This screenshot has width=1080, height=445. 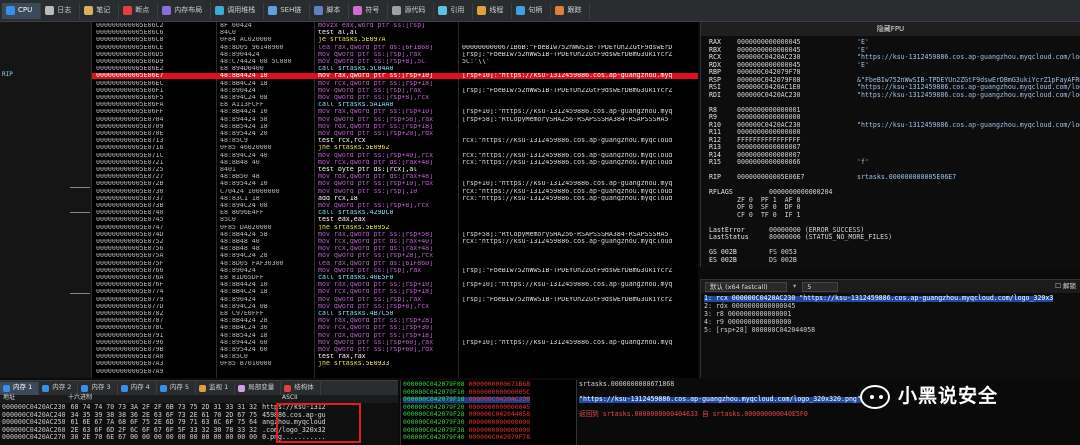 What do you see at coordinates (466, 437) in the screenshot?
I see `stack-row: 000000C042079F40 000000C042079F78` at bounding box center [466, 437].